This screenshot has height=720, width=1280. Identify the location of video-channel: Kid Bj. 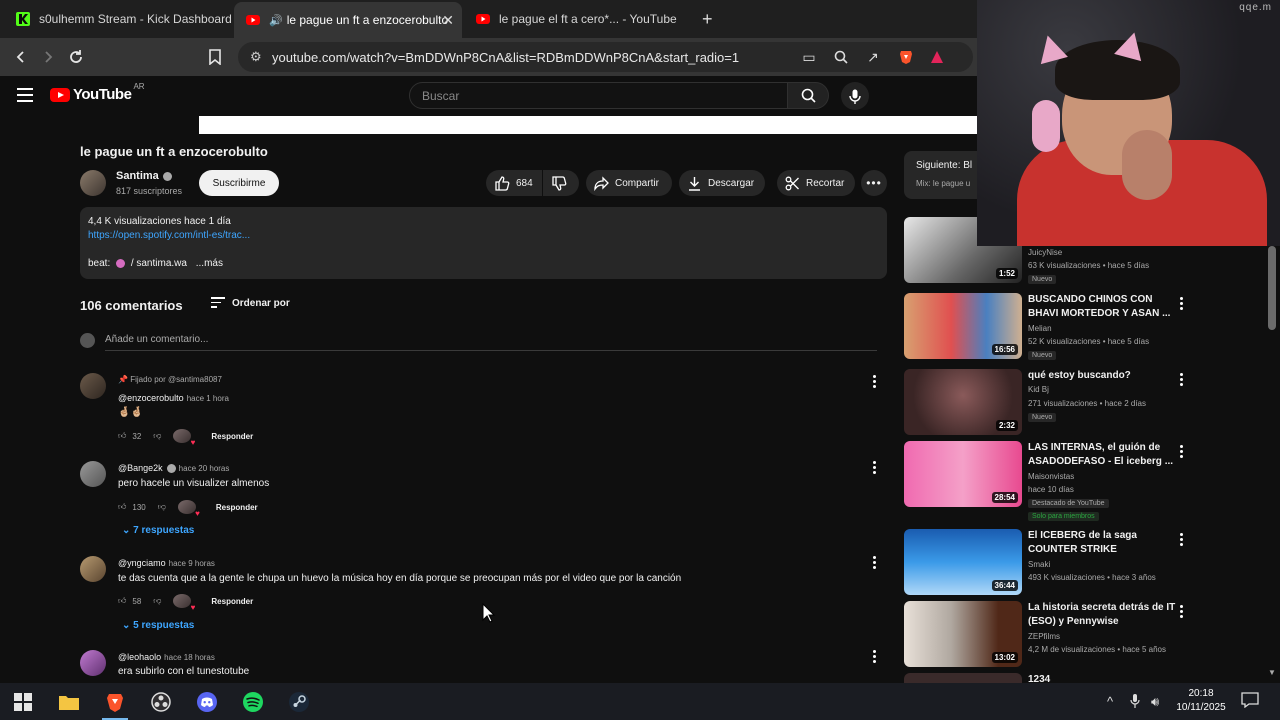
(1038, 389).